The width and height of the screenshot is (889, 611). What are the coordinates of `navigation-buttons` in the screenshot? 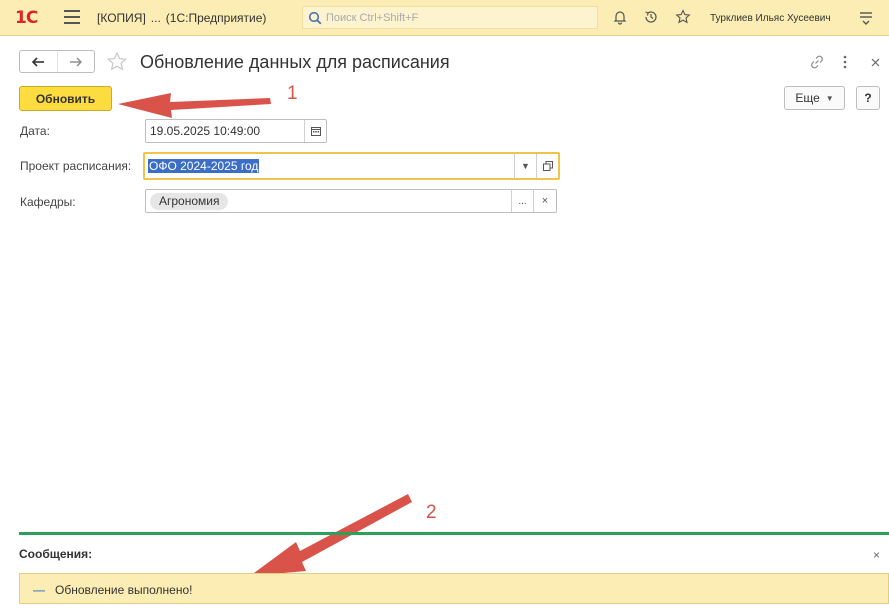 It's located at (57, 61).